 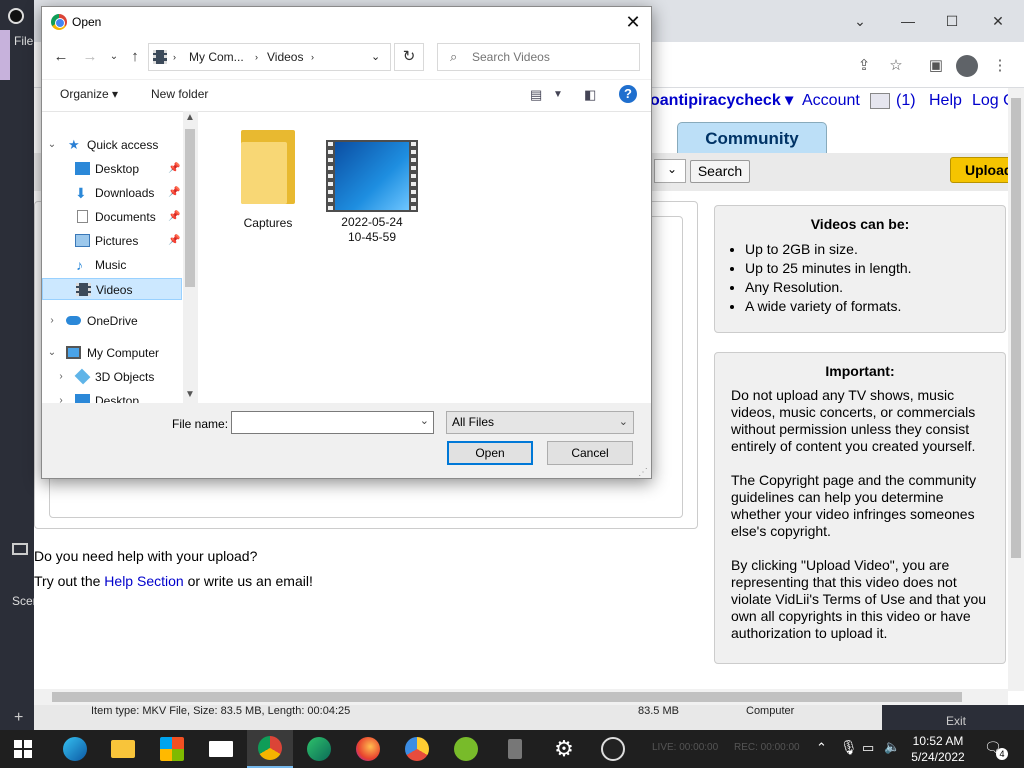 What do you see at coordinates (112, 265) in the screenshot?
I see `nav-music: ♪ Music` at bounding box center [112, 265].